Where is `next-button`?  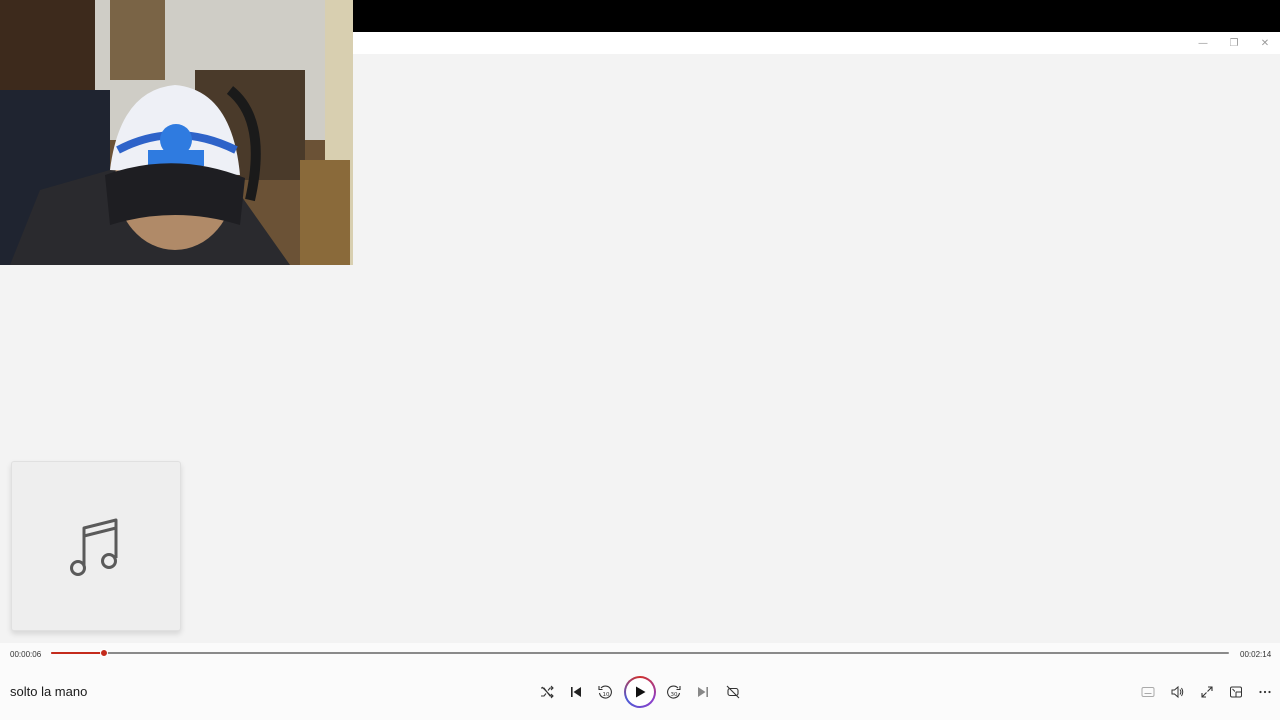
next-button is located at coordinates (703, 692).